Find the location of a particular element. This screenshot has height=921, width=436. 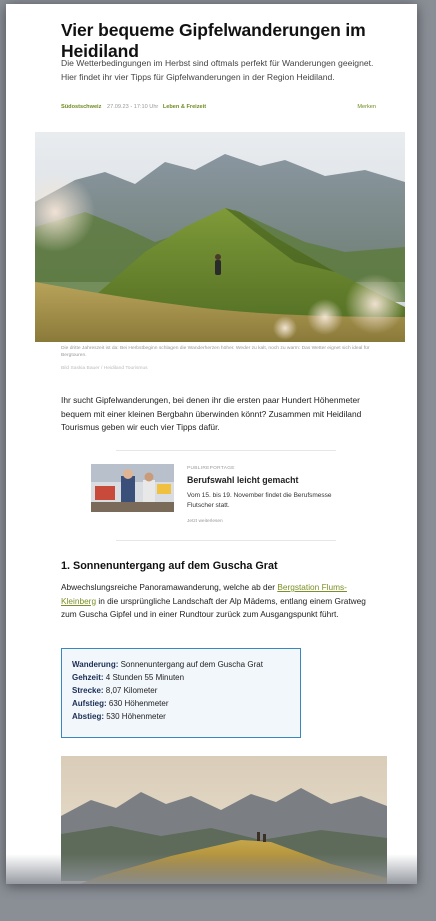

info-row-abstieg: Abstieg: 530 Höhenmeter is located at coordinates (186, 716).